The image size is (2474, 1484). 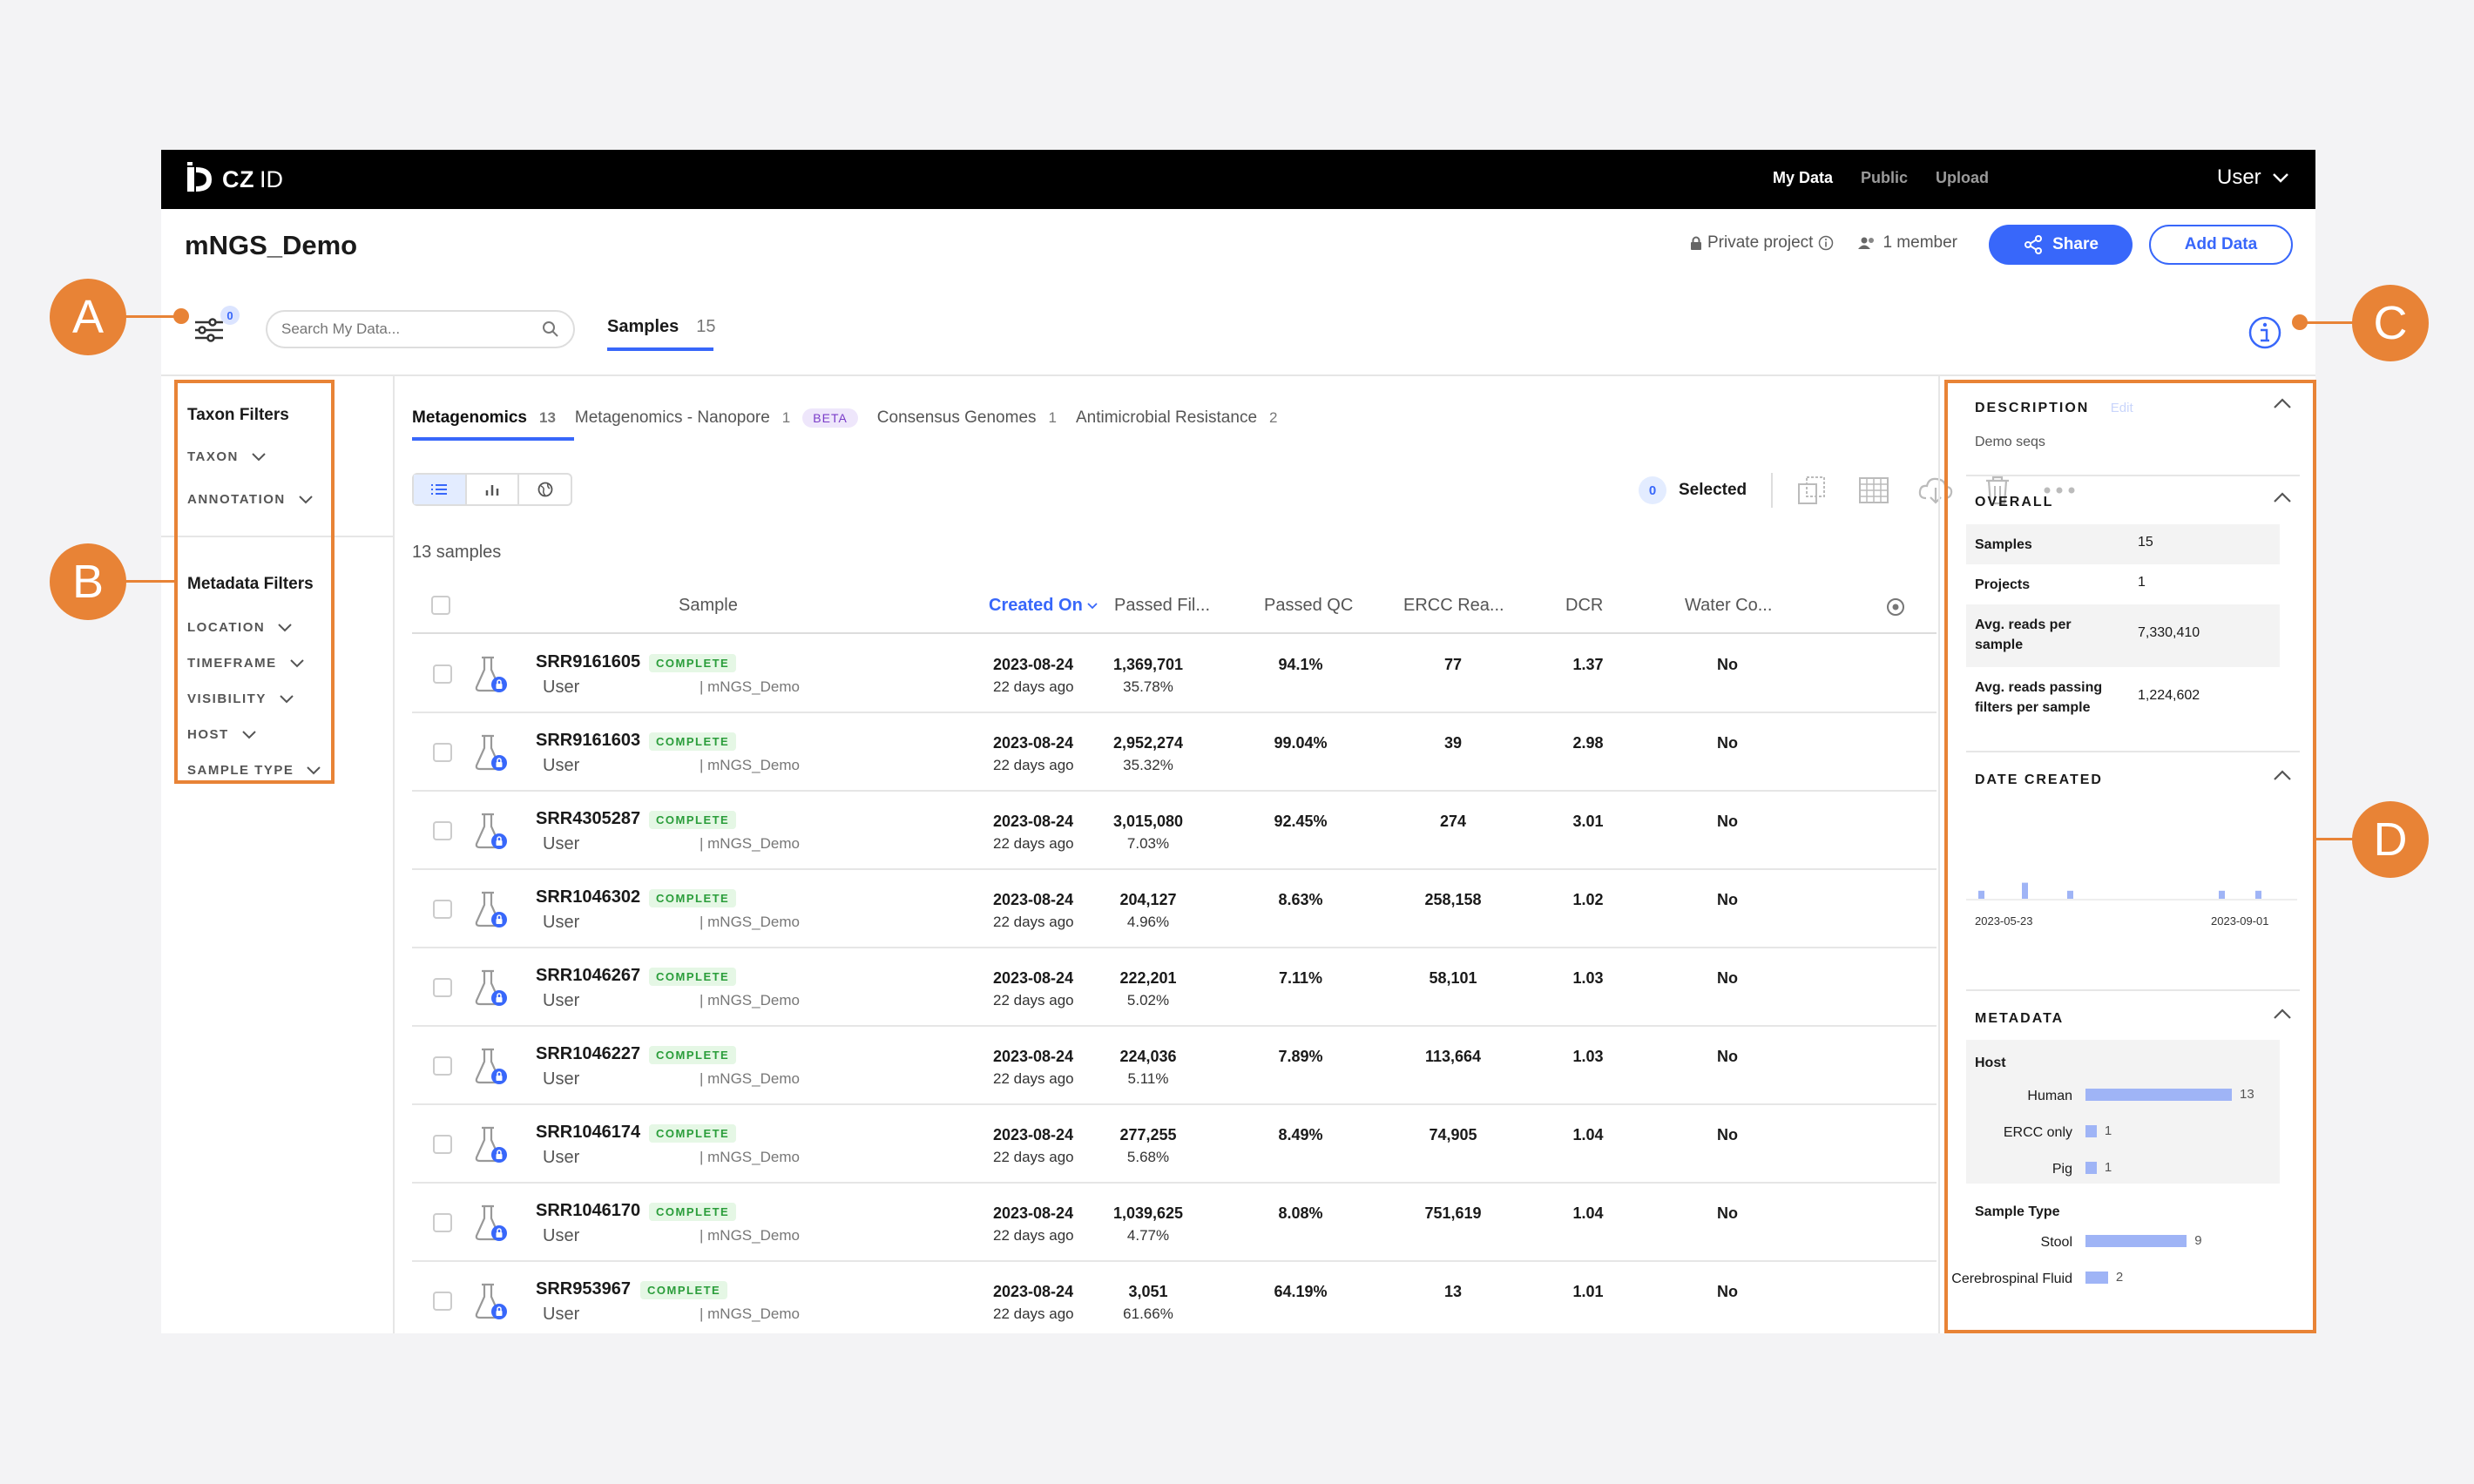 I want to click on callout-highlight-d, so click(x=2130, y=856).